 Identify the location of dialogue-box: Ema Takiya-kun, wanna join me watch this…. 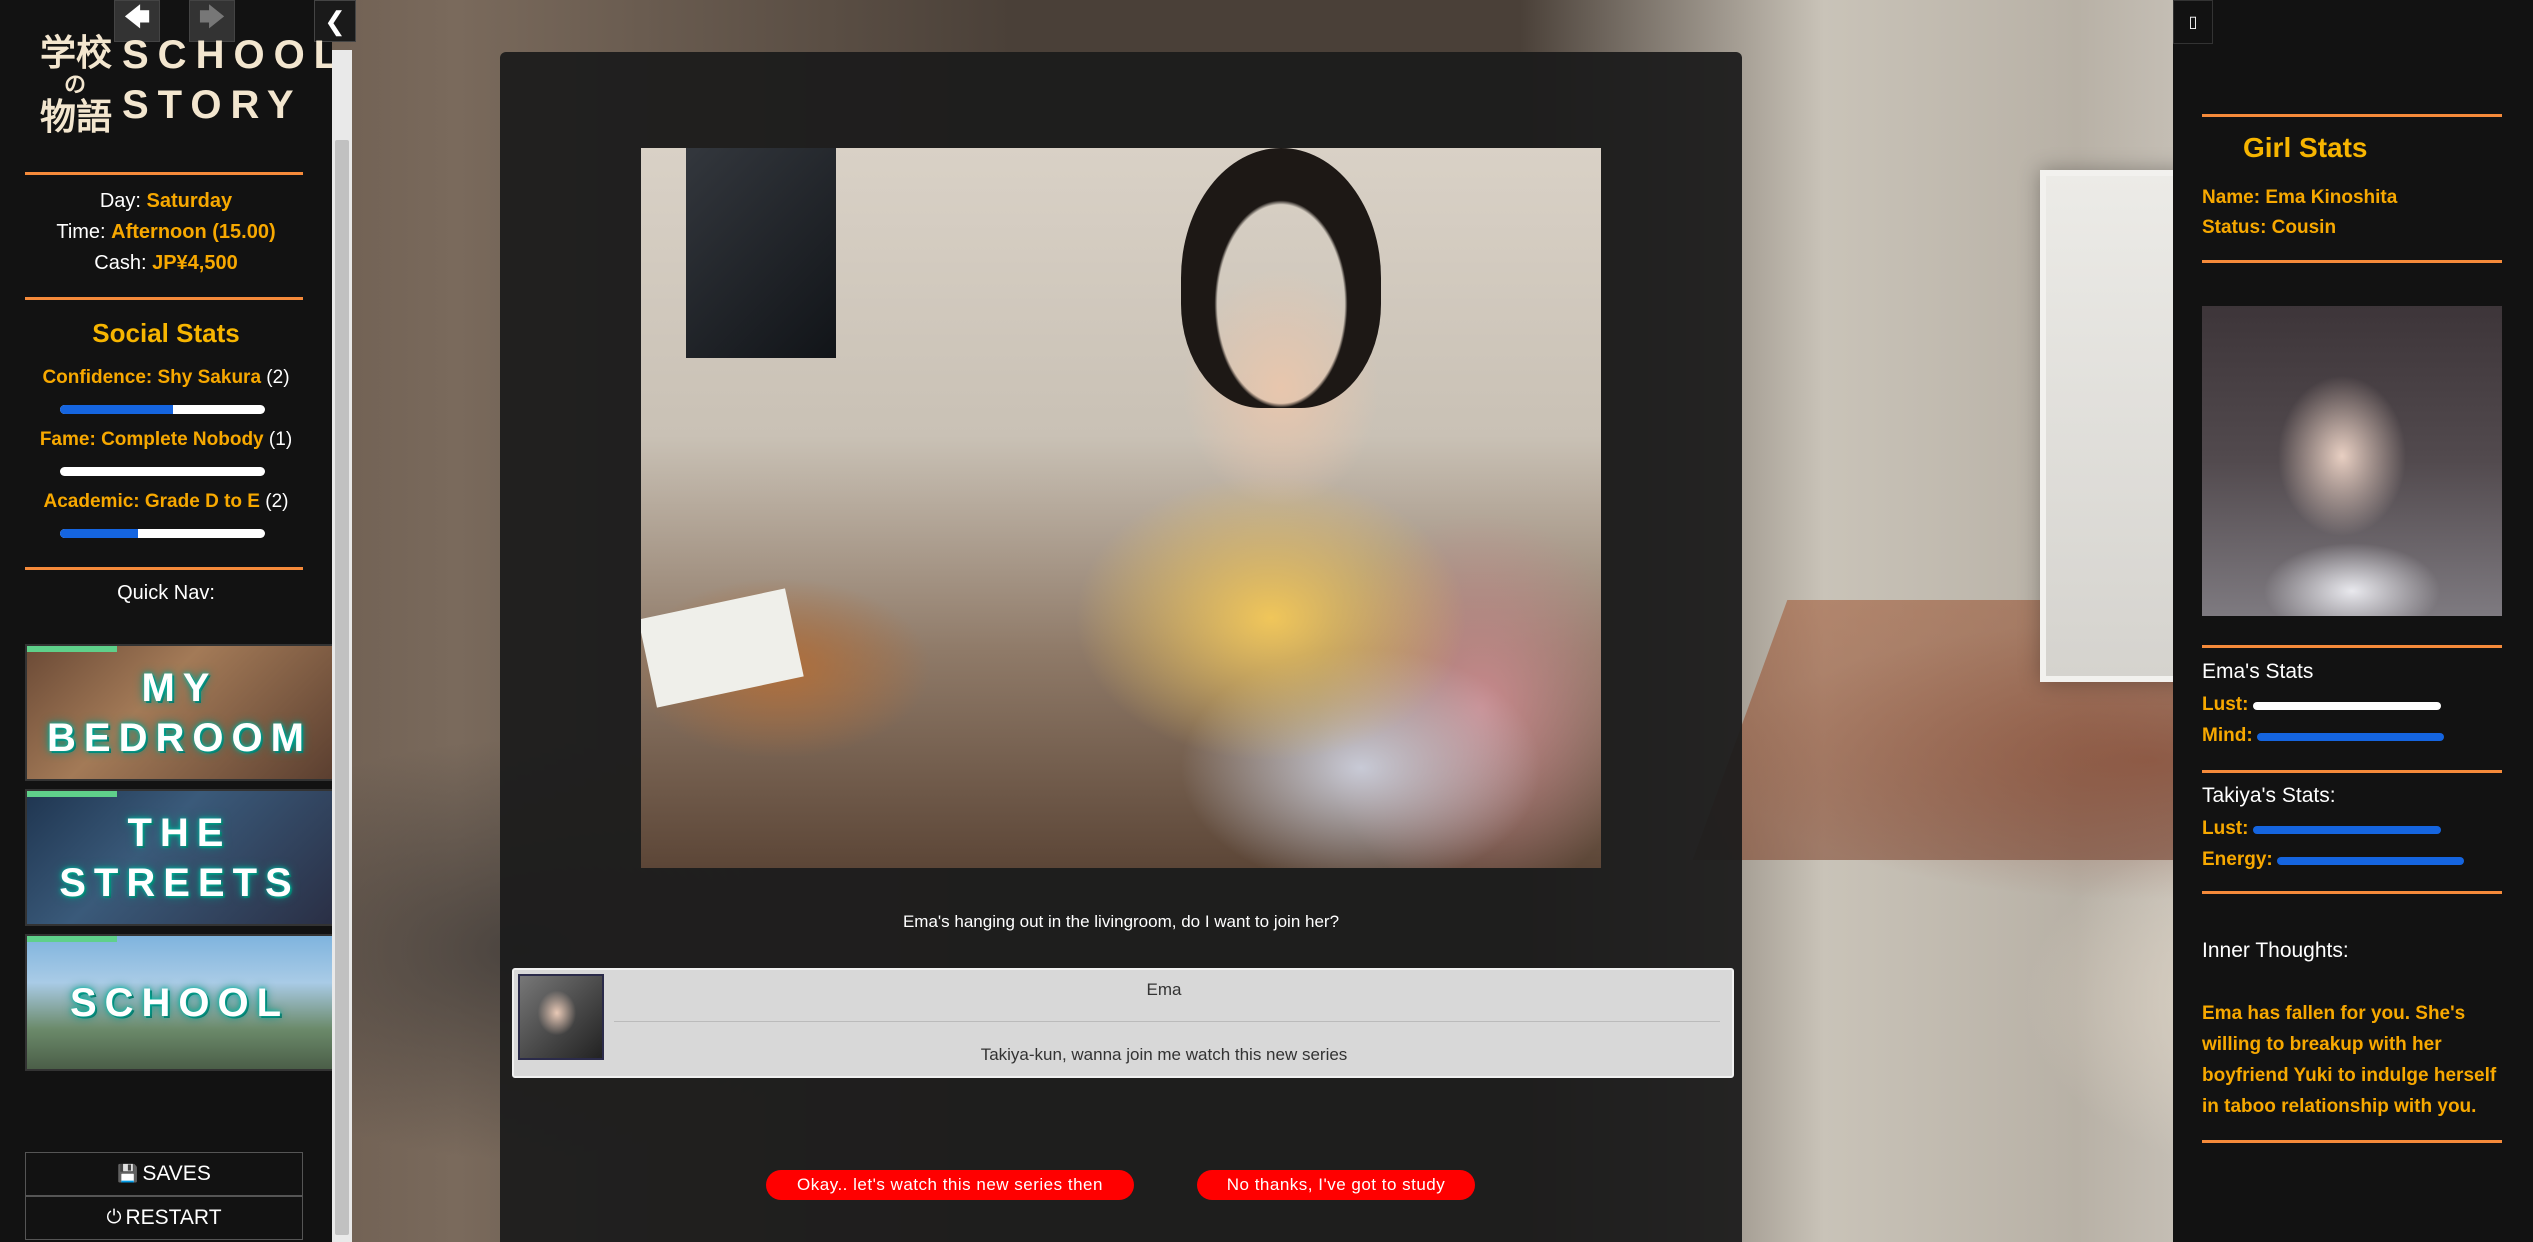
(1123, 1023).